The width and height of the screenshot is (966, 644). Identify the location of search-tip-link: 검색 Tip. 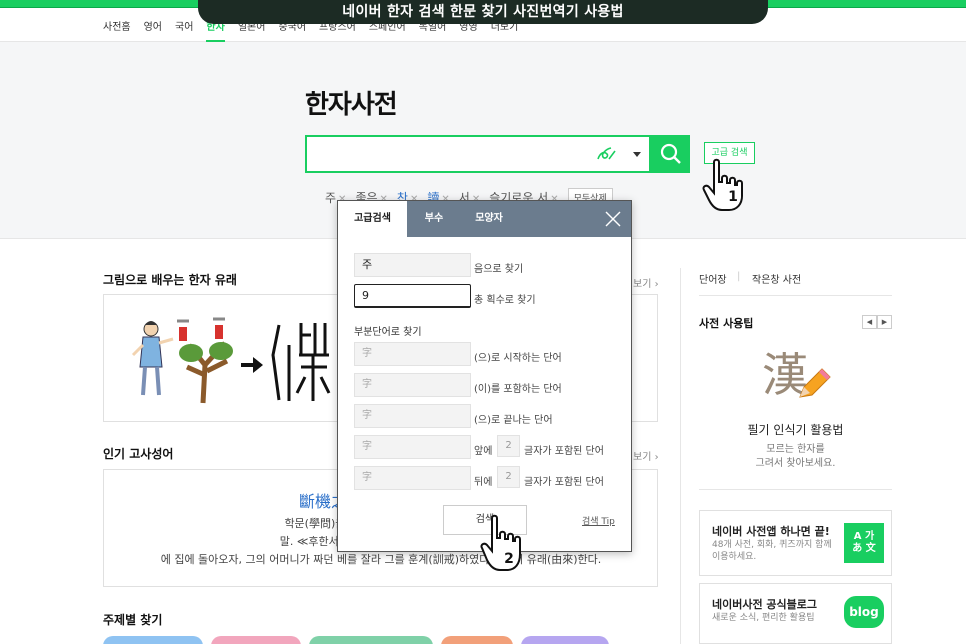
(598, 520).